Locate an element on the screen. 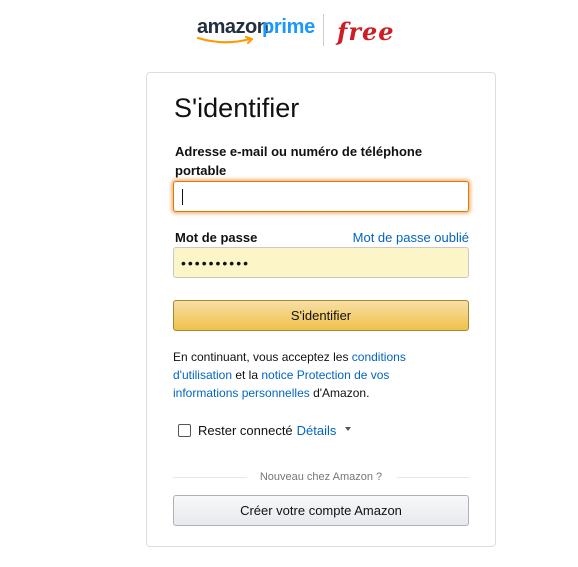  legal-middle: et la is located at coordinates (247, 375).